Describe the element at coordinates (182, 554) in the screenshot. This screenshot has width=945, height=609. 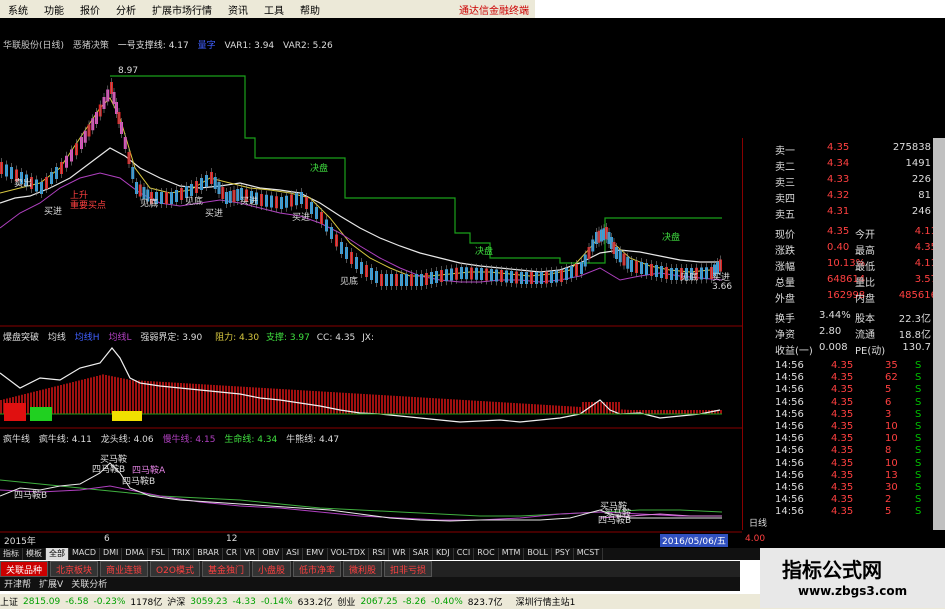
I see `indicator-tab: TRIX` at that location.